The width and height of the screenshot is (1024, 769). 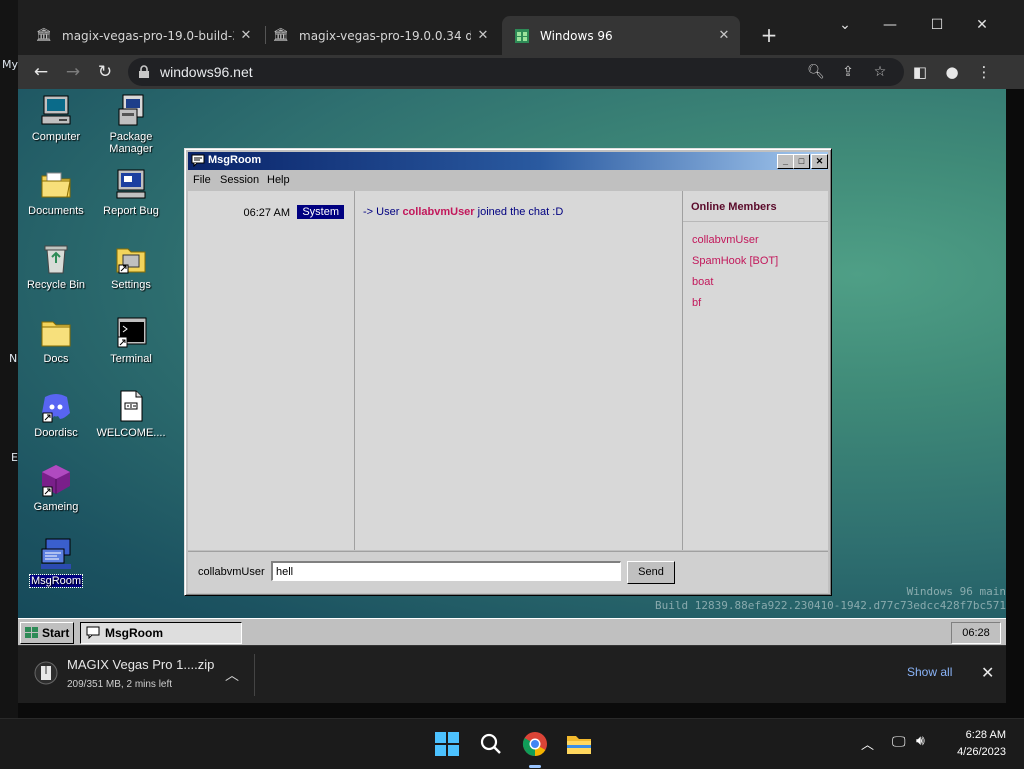 I want to click on window-title: MsgRoom, so click(x=235, y=160).